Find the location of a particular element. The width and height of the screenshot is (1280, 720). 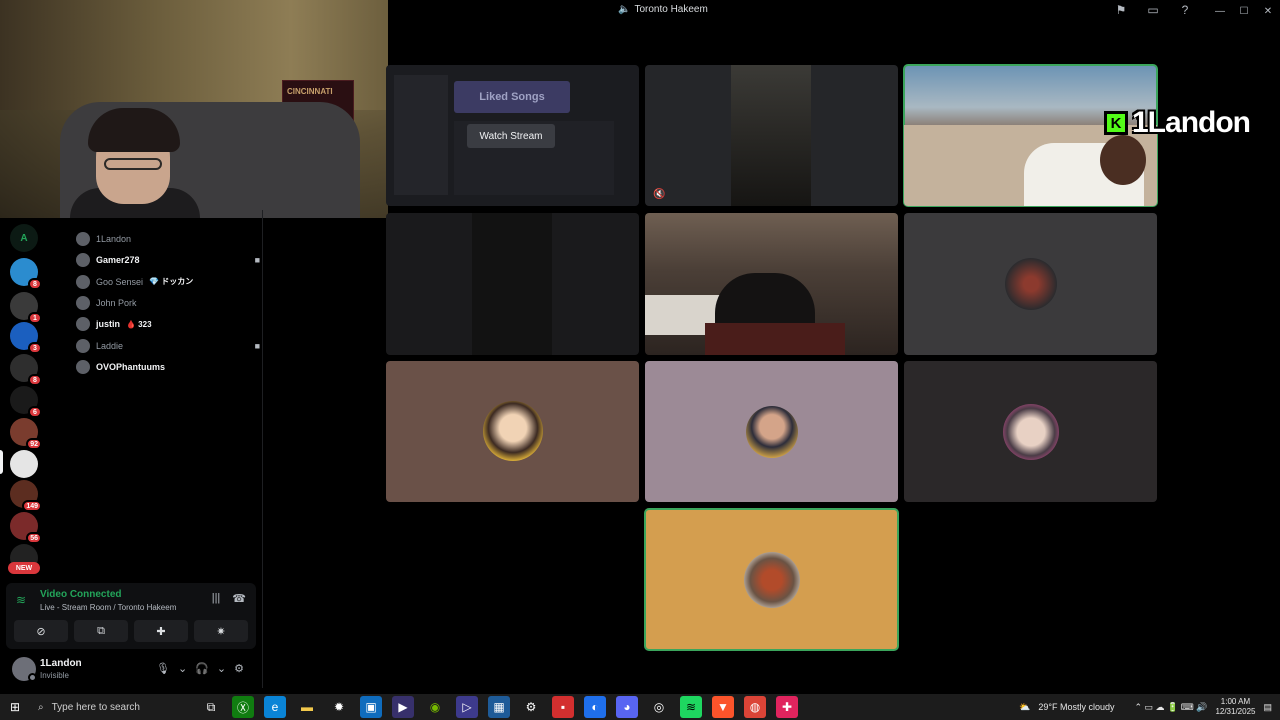

taskbar-app-settings-icon: ✹ is located at coordinates (339, 707).